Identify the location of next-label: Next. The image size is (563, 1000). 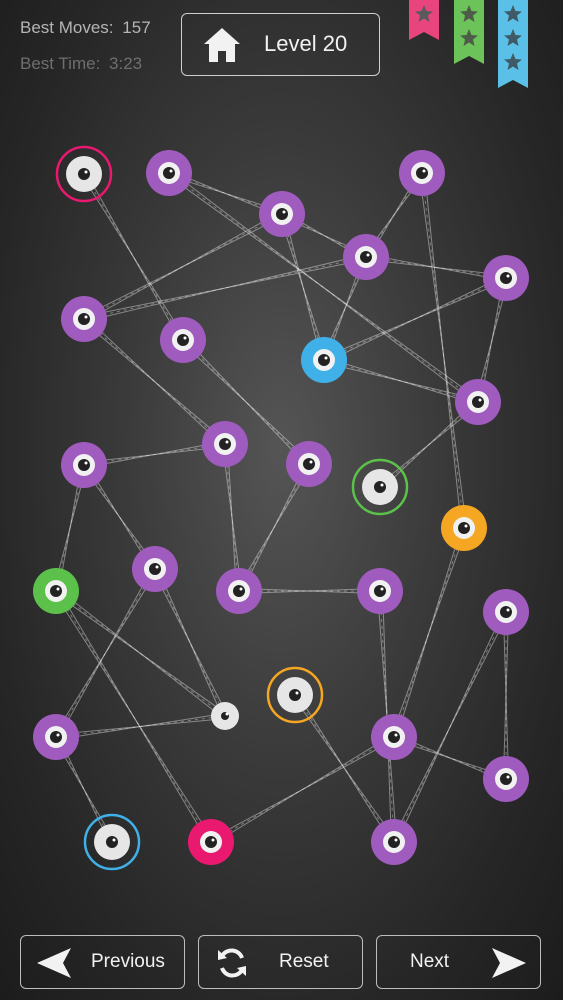
(430, 961).